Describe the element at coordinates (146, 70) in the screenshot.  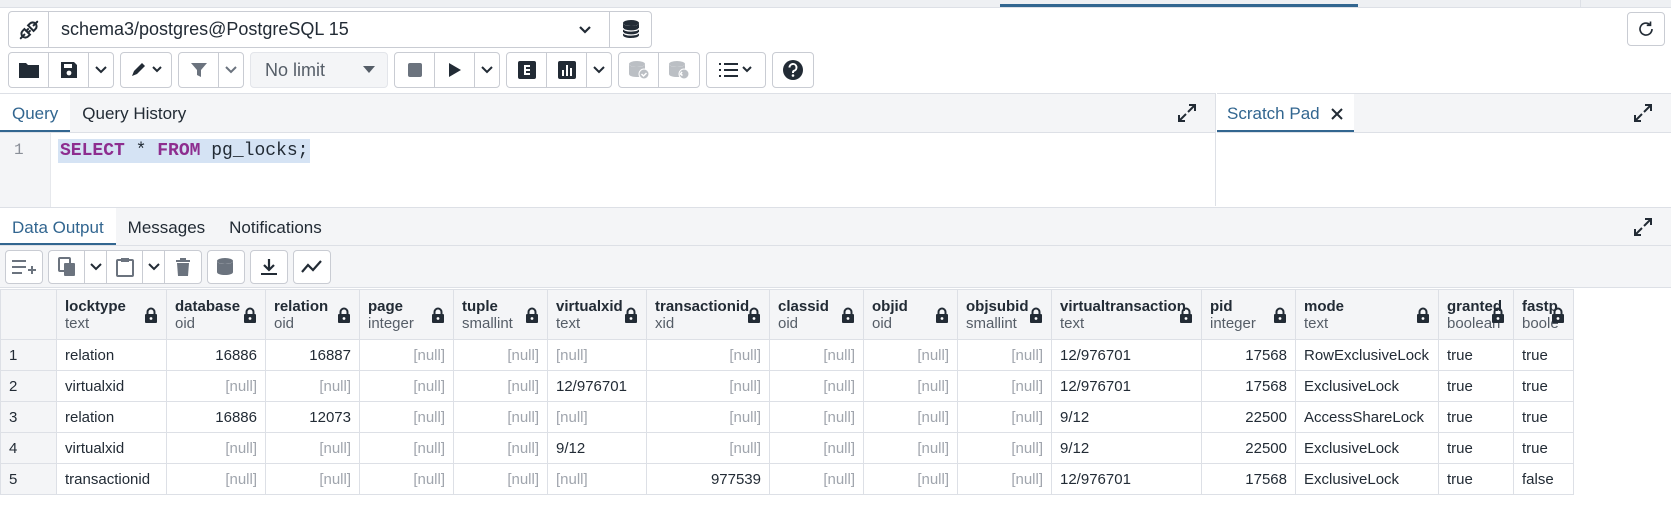
I see `edit-options-button` at that location.